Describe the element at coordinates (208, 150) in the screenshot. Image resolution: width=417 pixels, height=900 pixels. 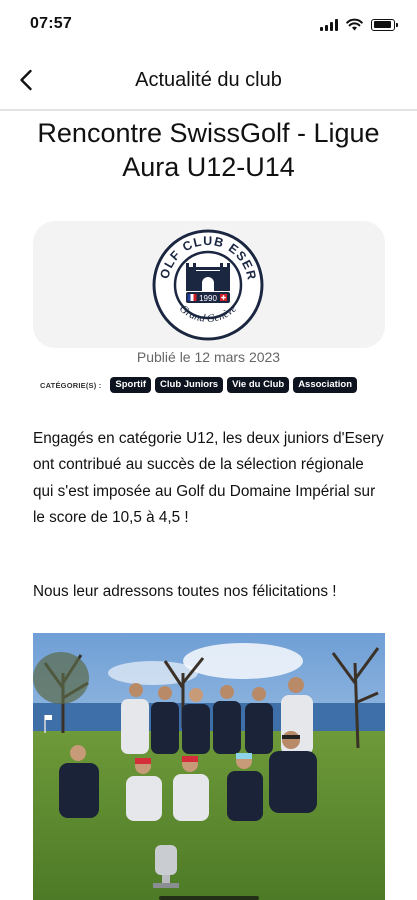
I see `article-title: Rencontre SwissGolf - Ligue Aura U12-U14` at that location.